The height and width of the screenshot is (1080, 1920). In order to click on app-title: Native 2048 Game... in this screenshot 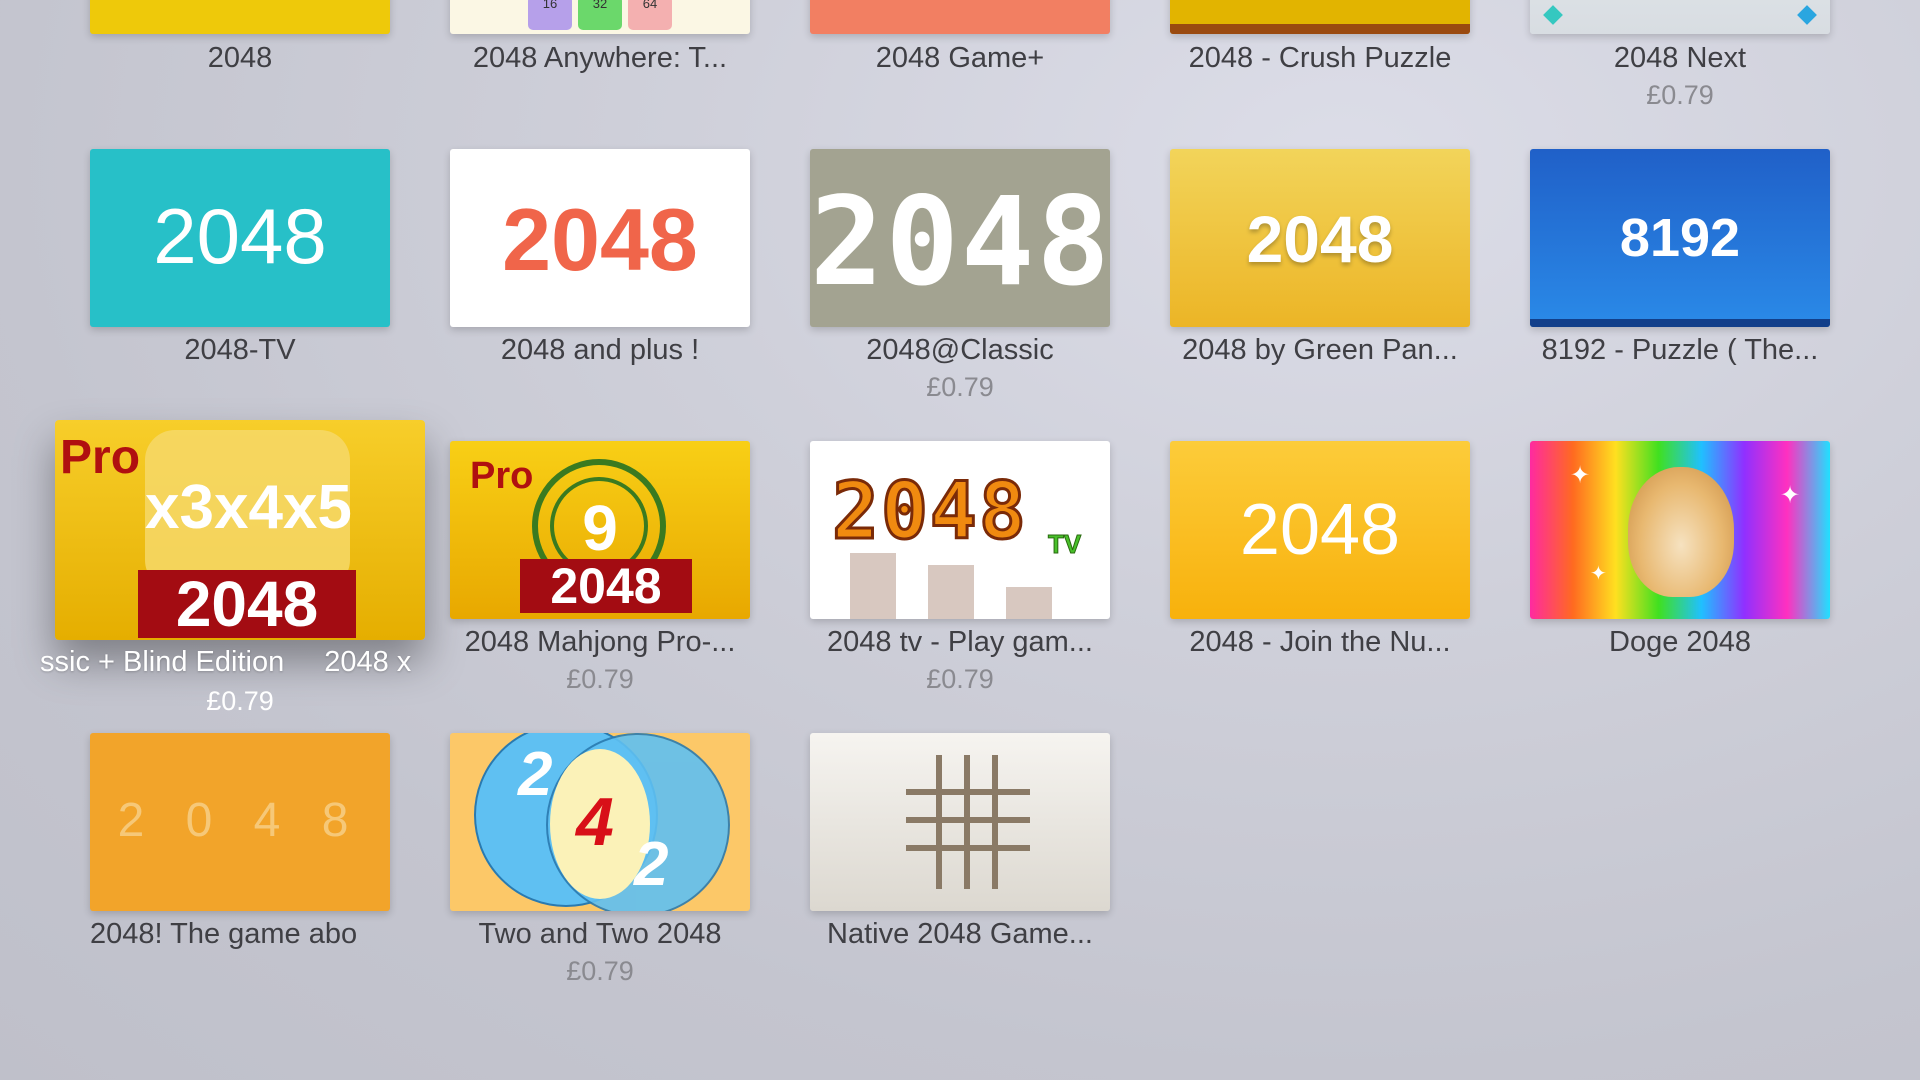, I will do `click(960, 934)`.